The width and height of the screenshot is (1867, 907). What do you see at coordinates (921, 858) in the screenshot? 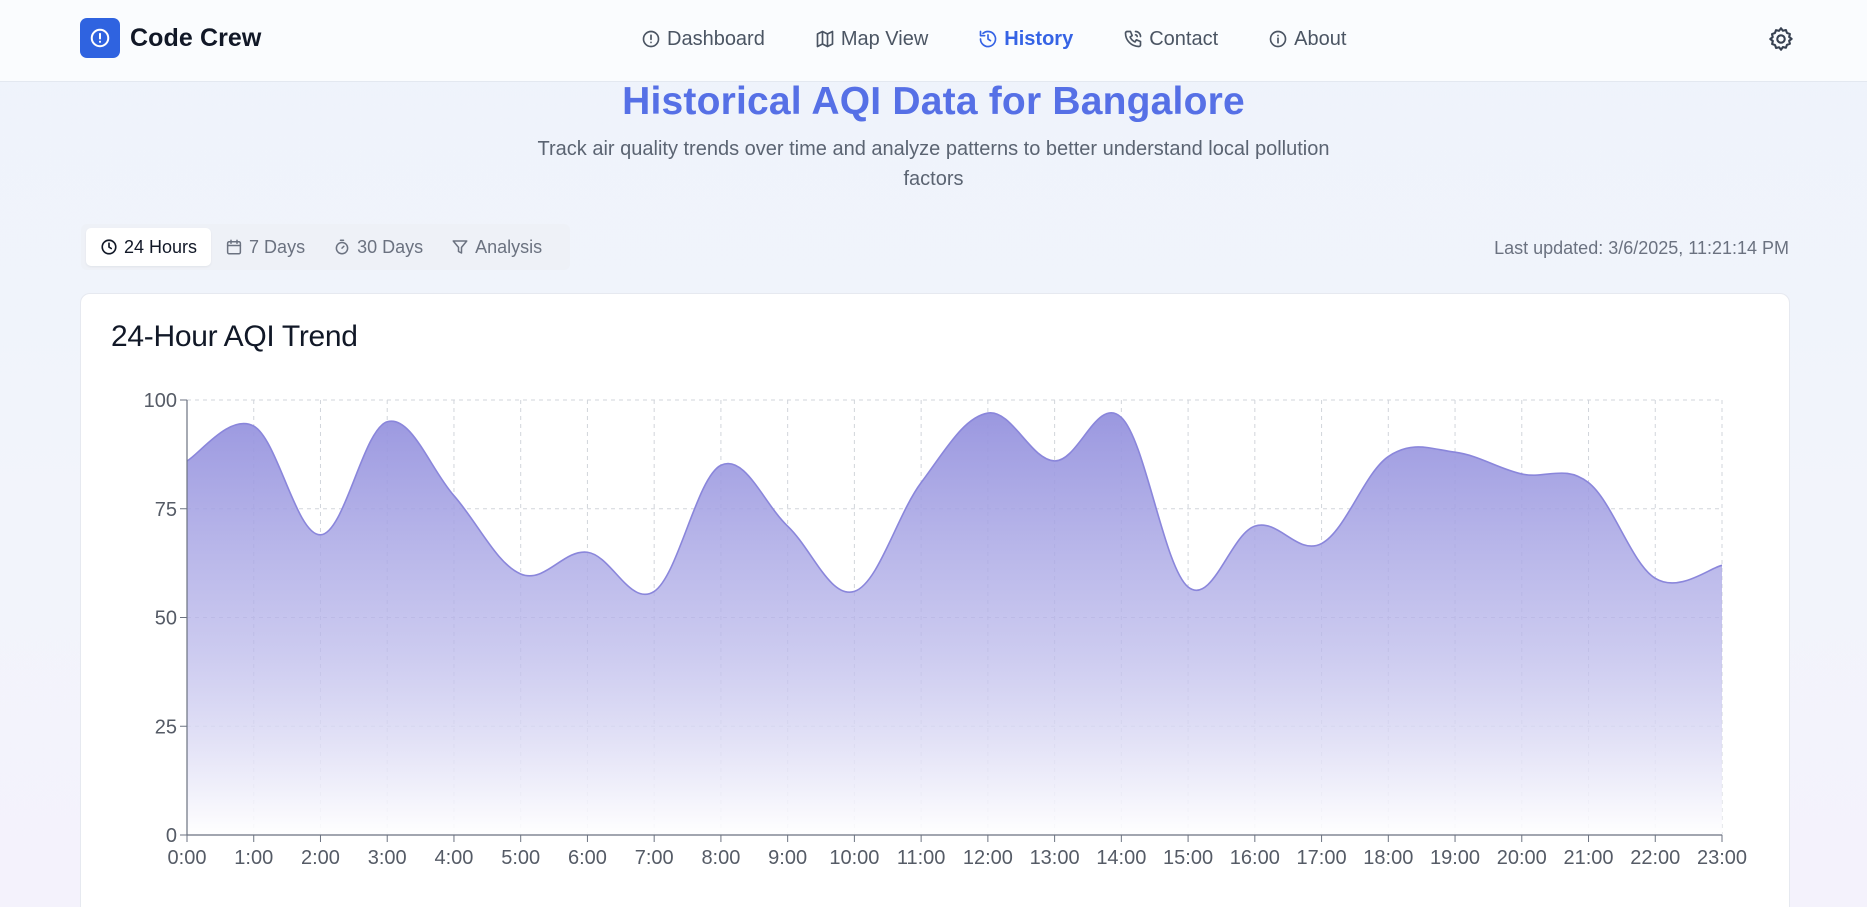
I see `x-tick-label: 11:00` at bounding box center [921, 858].